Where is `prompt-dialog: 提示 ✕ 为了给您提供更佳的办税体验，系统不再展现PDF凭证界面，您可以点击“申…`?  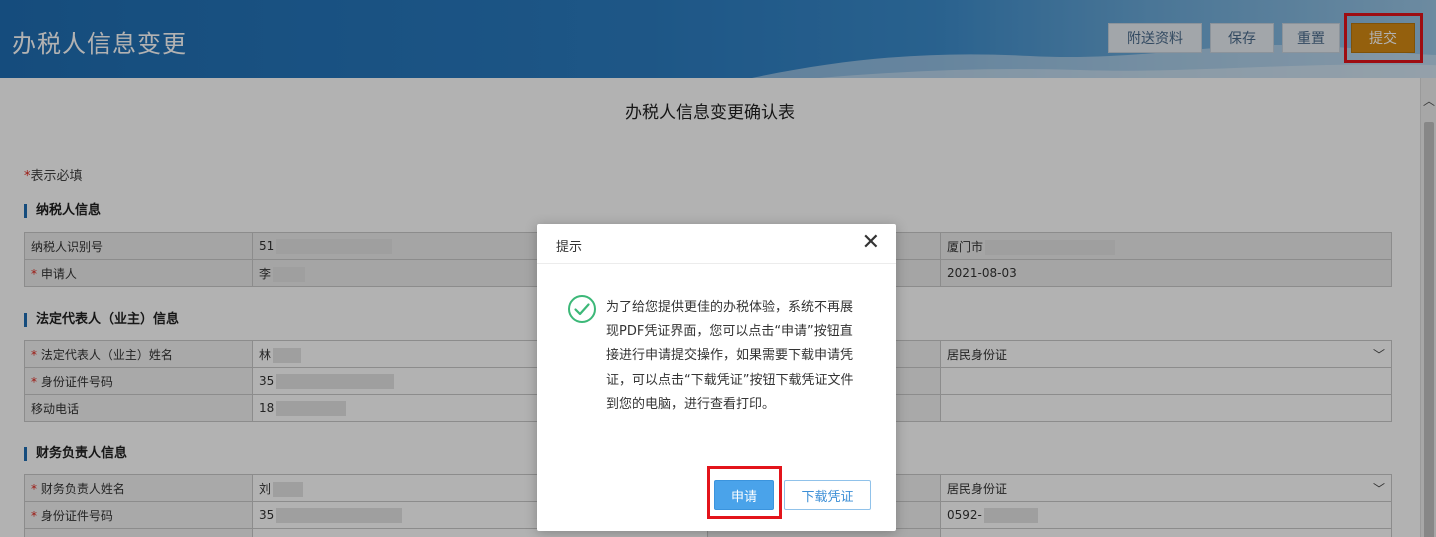
prompt-dialog: 提示 ✕ 为了给您提供更佳的办税体验，系统不再展现PDF凭证界面，您可以点击“申… is located at coordinates (716, 377).